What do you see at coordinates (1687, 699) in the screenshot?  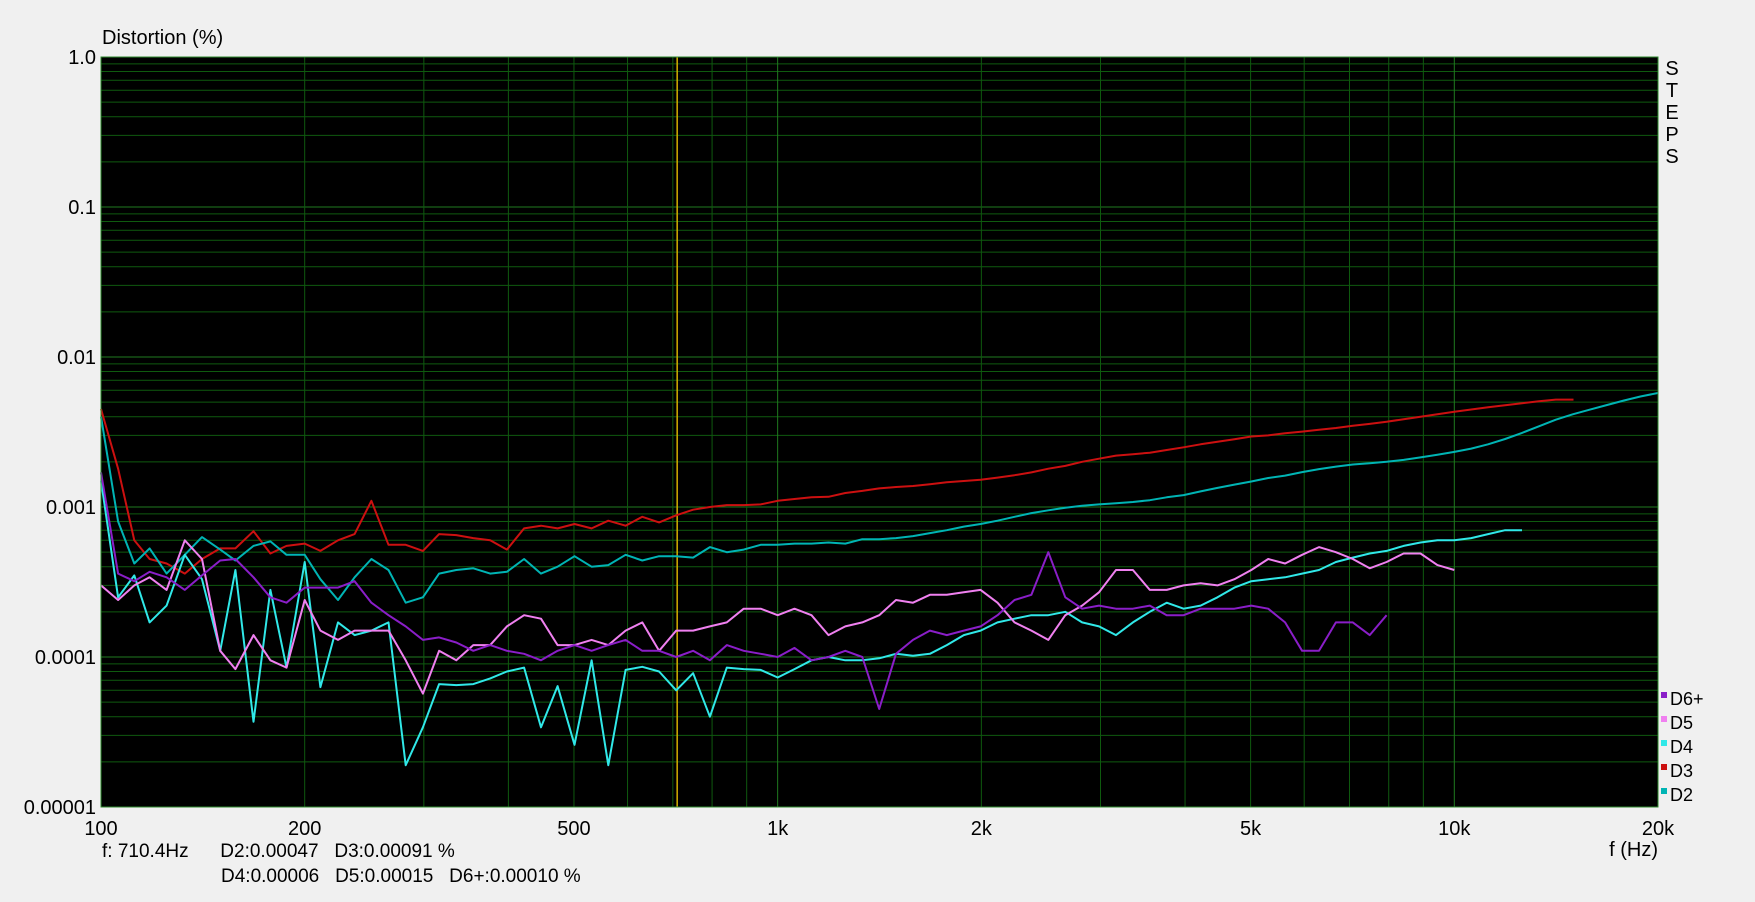 I see `legend-label: D6+` at bounding box center [1687, 699].